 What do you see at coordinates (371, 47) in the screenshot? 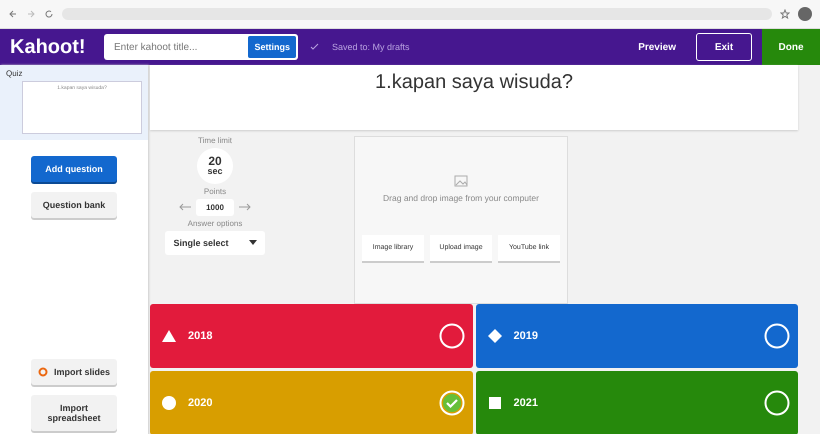
I see `save-status: Saved to: My drafts` at bounding box center [371, 47].